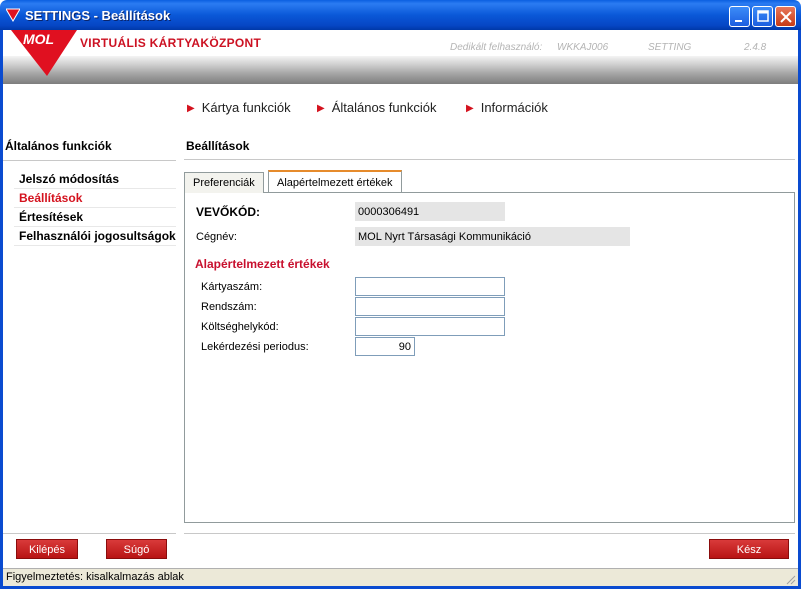  Describe the element at coordinates (335, 181) in the screenshot. I see `tab-default-values: Alapértelmezett értékek` at that location.